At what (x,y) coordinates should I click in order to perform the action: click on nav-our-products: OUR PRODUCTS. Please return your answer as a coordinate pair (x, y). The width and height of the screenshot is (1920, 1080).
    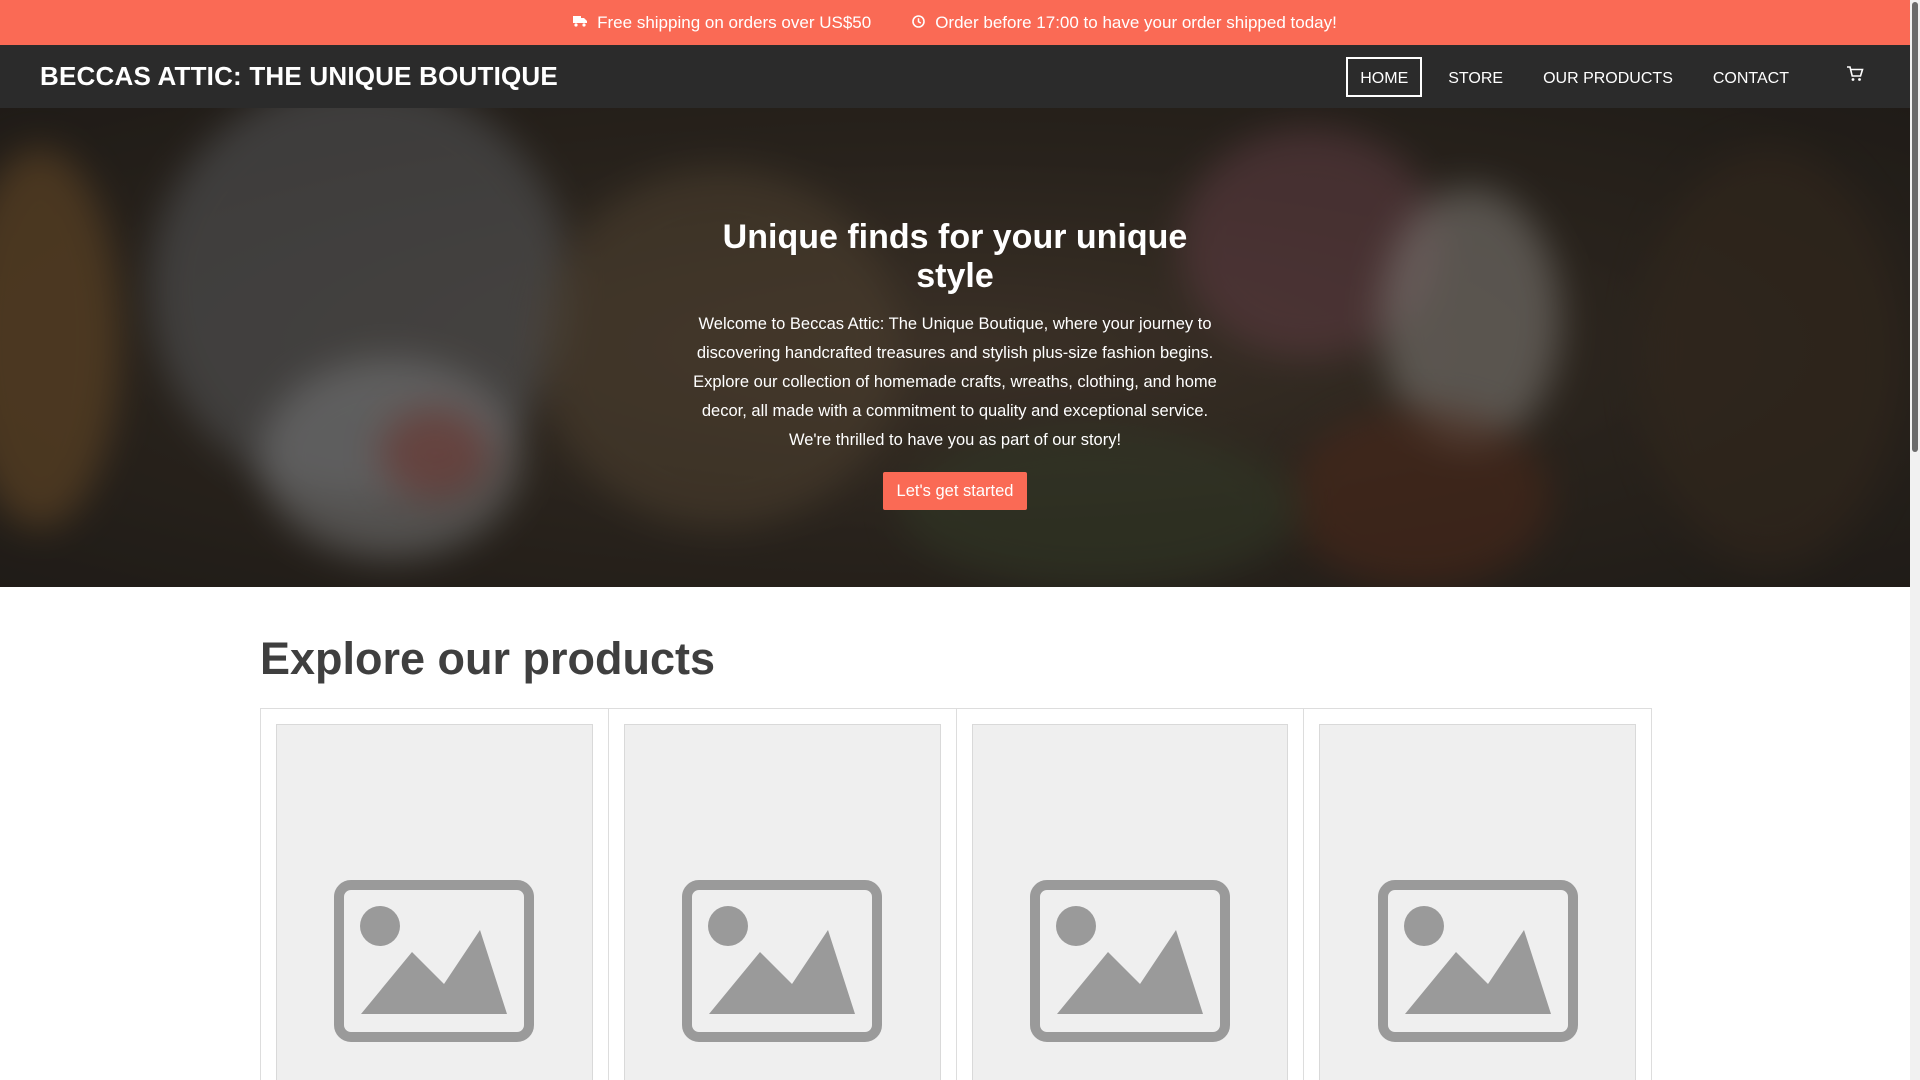
    Looking at the image, I should click on (1608, 77).